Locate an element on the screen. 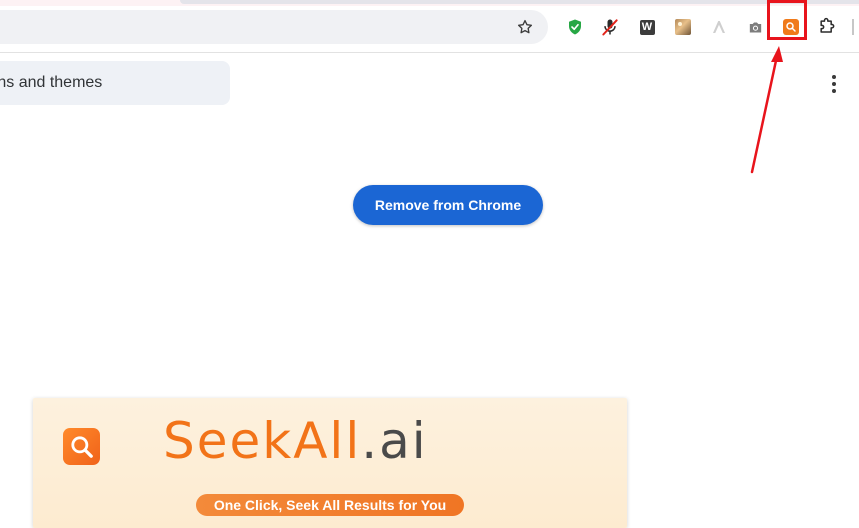  browser-toolbar: W is located at coordinates (429, 26).